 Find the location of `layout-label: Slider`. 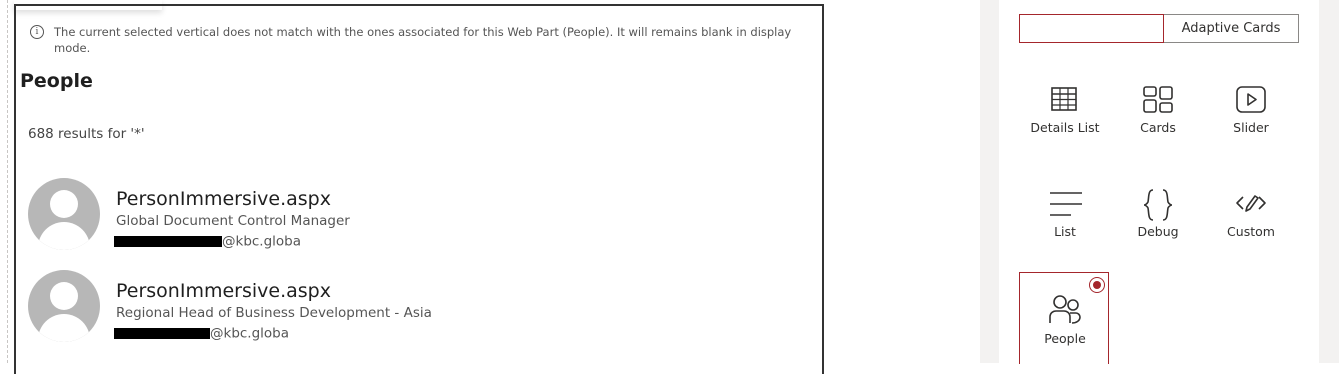

layout-label: Slider is located at coordinates (1251, 127).